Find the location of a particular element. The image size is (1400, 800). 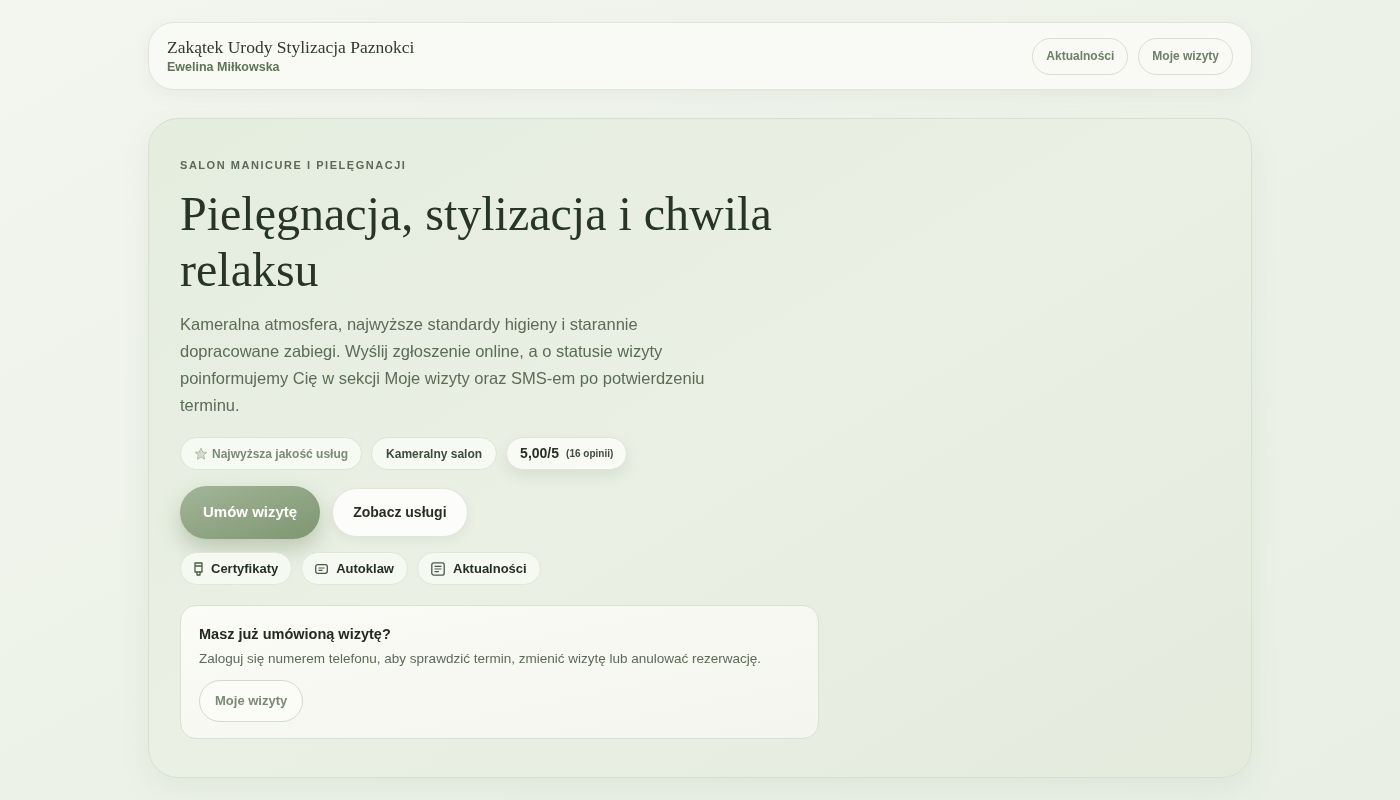

quick-link: Autoklaw is located at coordinates (354, 568).